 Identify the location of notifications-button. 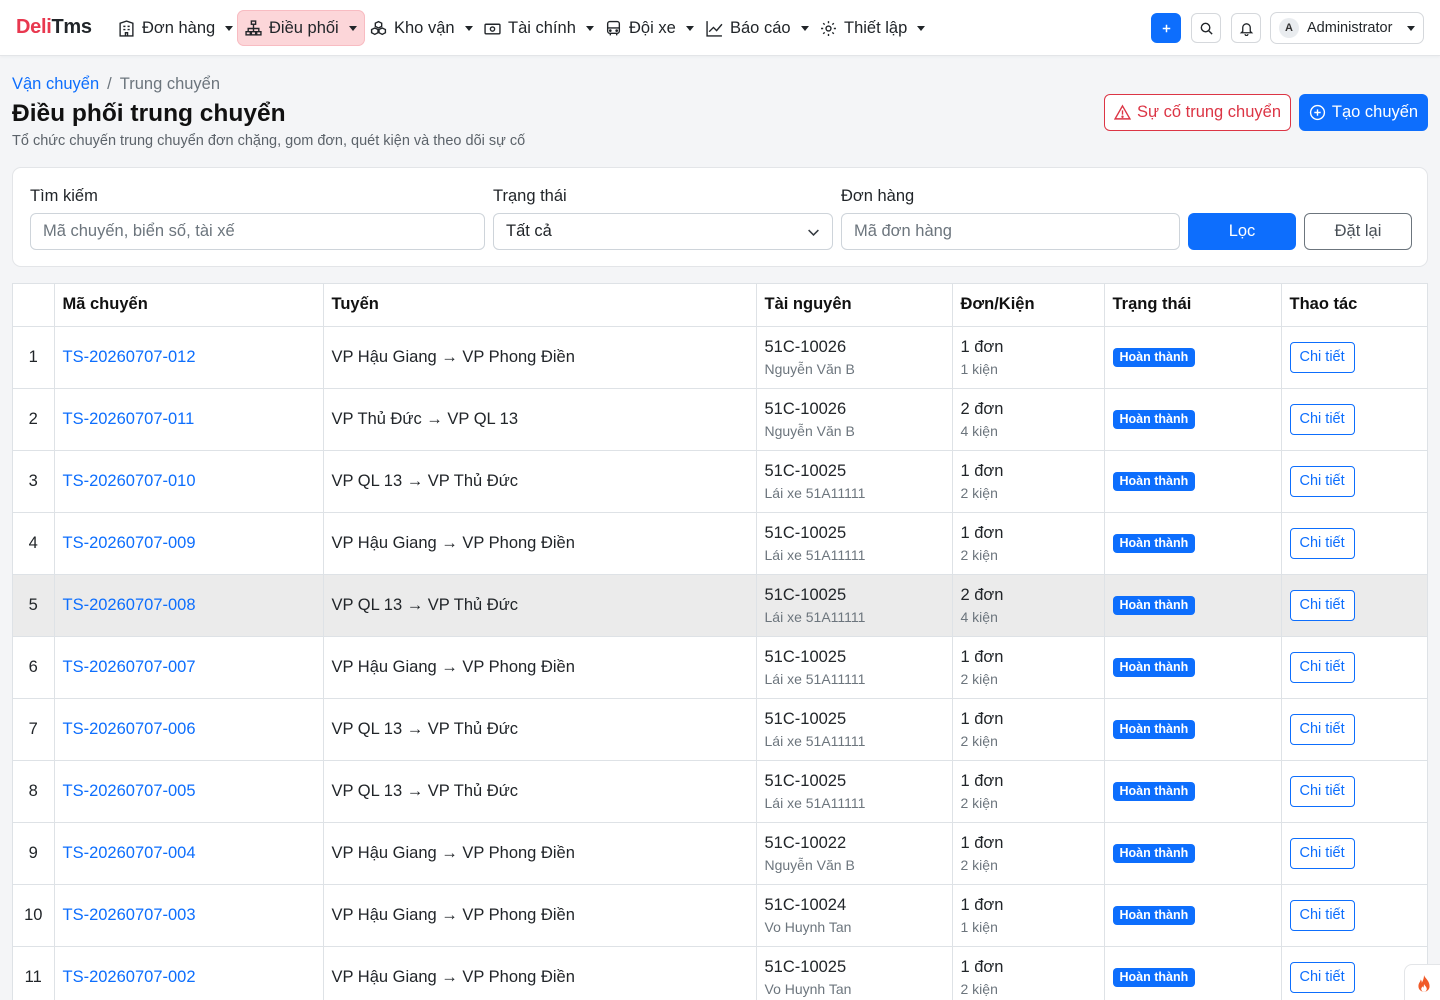
(1246, 28).